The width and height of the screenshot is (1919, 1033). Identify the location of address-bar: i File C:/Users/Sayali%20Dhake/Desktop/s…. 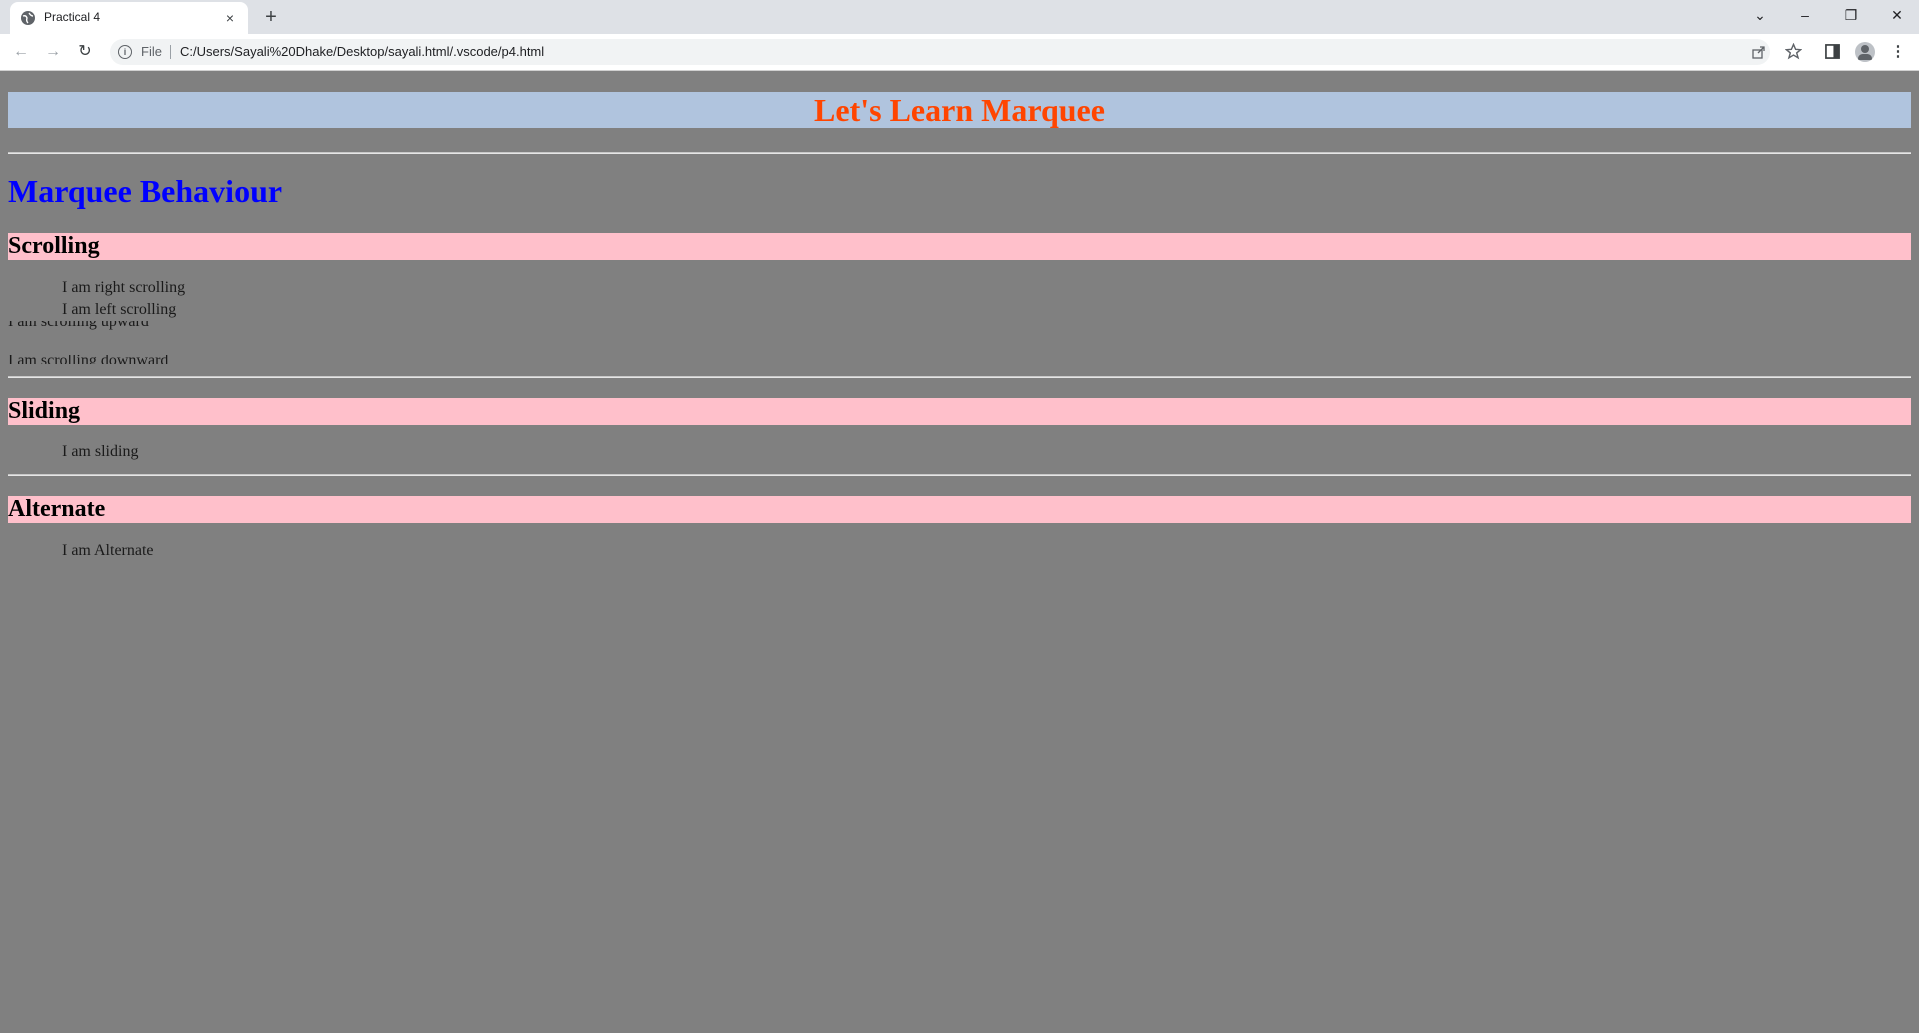
(940, 52).